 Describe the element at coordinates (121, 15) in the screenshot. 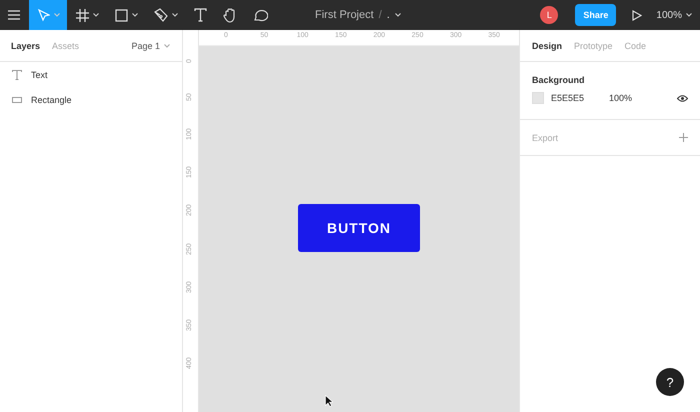

I see `square-icon` at that location.